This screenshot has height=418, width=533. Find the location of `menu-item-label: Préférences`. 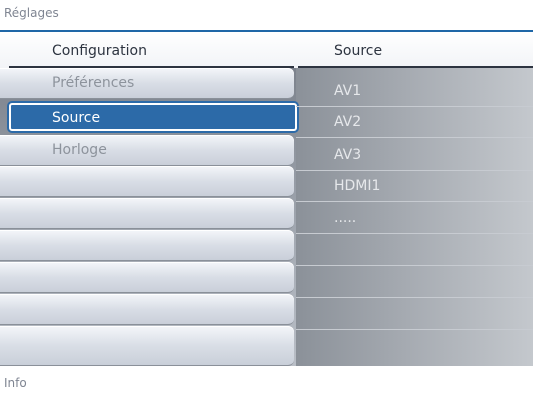

menu-item-label: Préférences is located at coordinates (93, 83).